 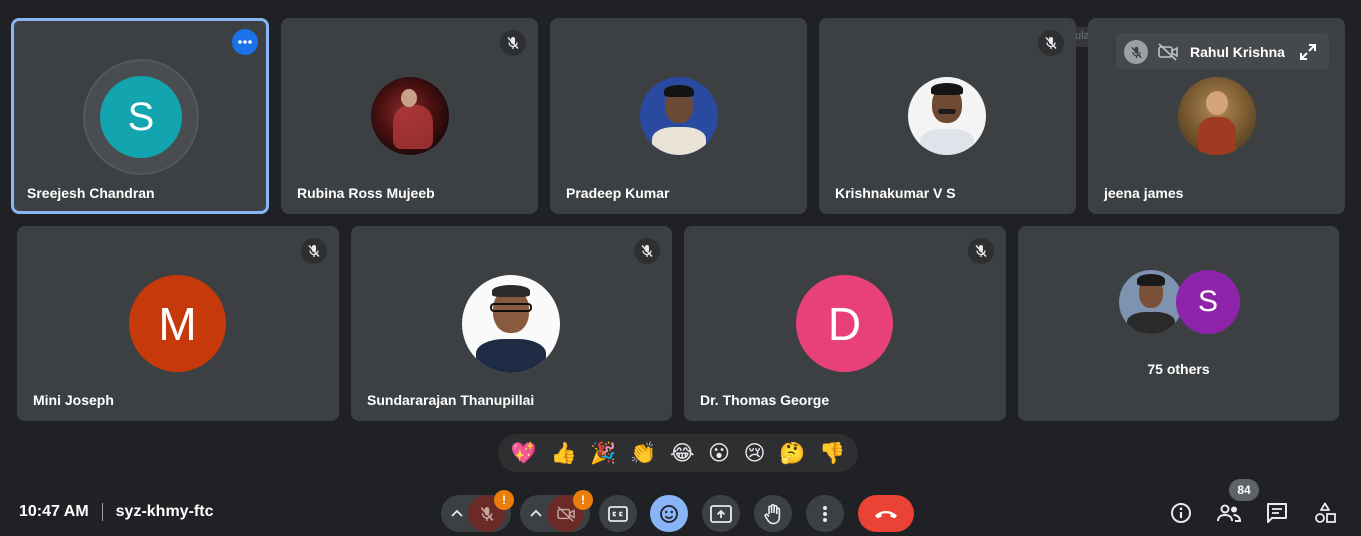 I want to click on people-icon, so click(x=1229, y=513).